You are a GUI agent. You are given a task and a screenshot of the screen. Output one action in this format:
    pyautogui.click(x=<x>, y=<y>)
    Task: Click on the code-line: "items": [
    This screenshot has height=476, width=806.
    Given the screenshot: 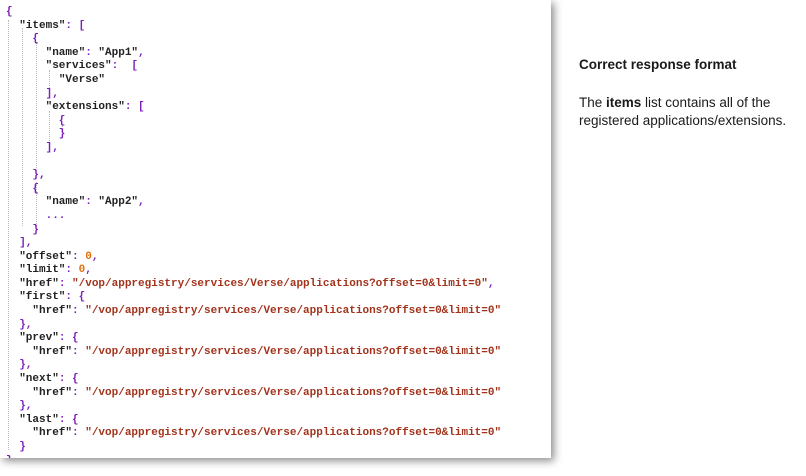 What is the action you would take?
    pyautogui.click(x=253, y=27)
    